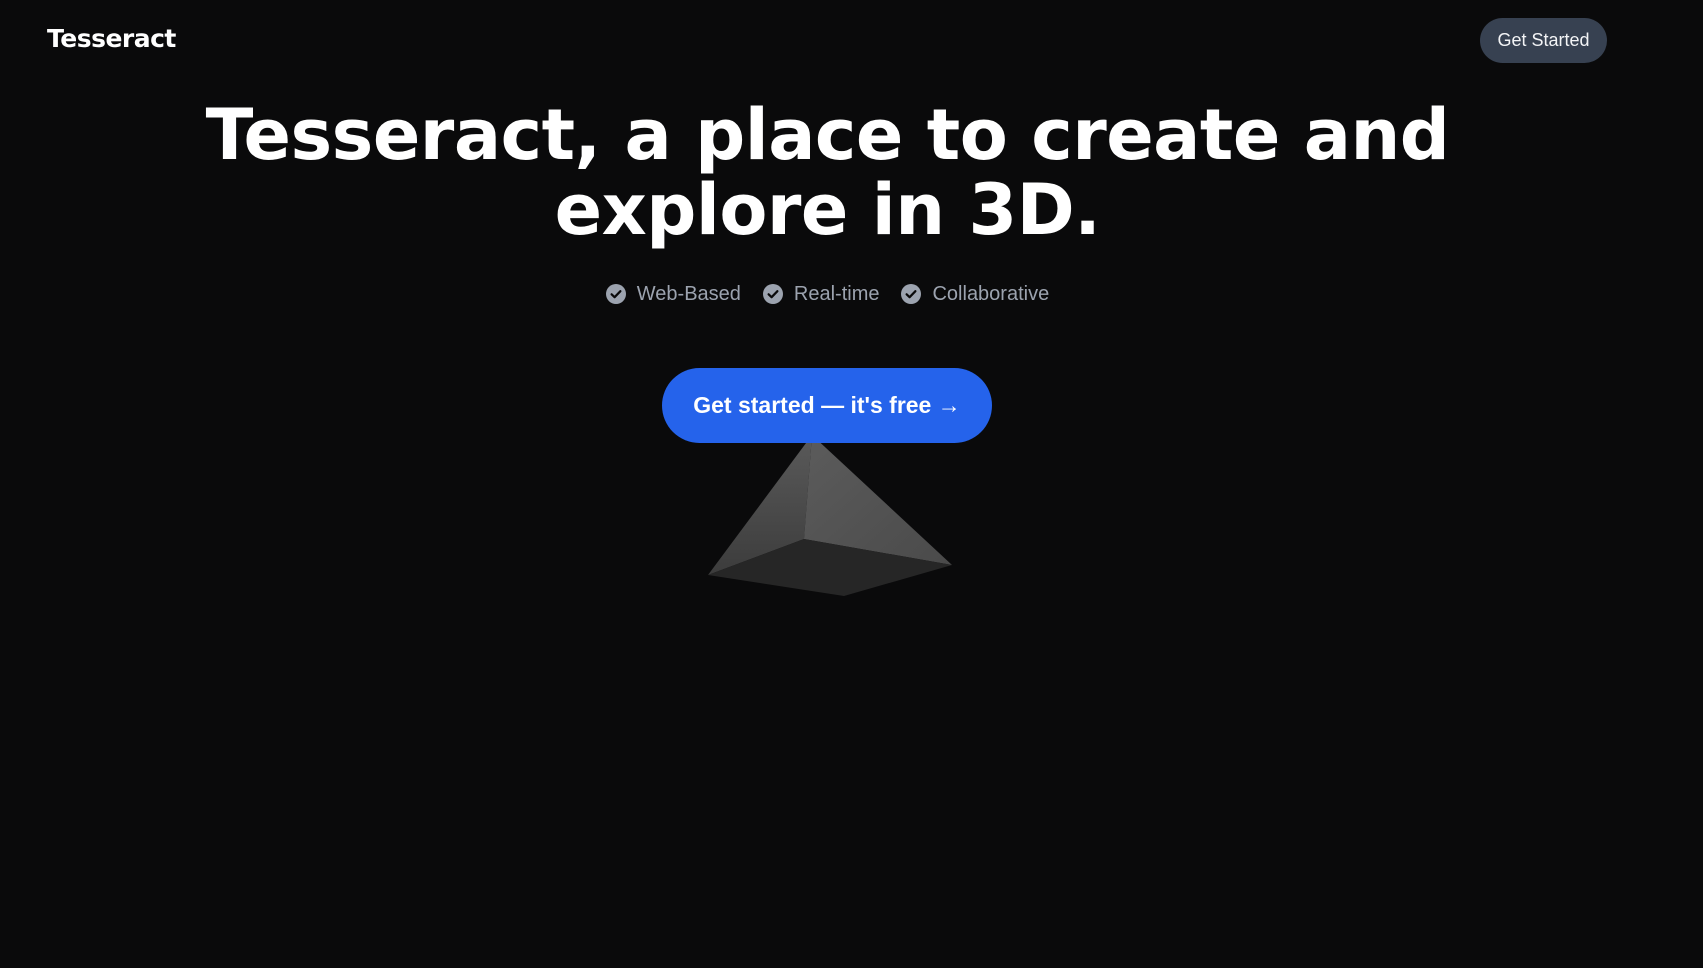  What do you see at coordinates (991, 293) in the screenshot?
I see `feature-label: Collaborative` at bounding box center [991, 293].